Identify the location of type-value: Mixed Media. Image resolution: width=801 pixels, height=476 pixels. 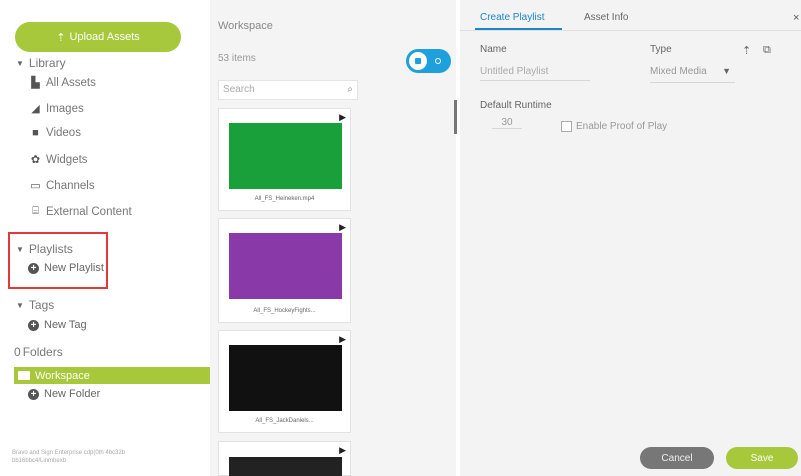
(678, 71).